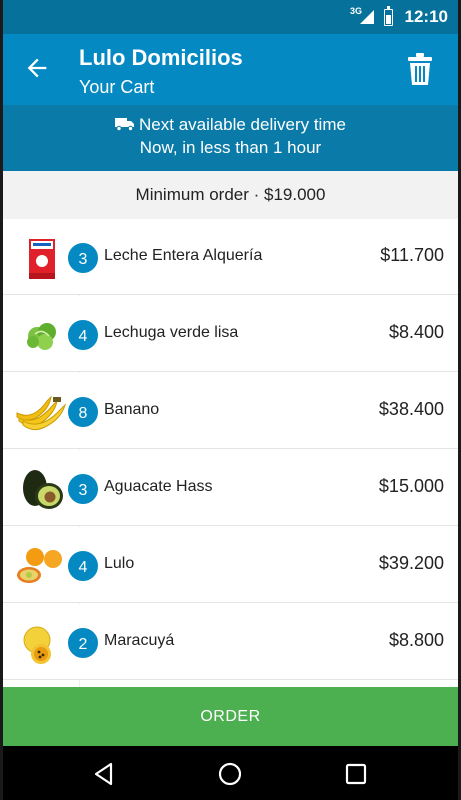 Image resolution: width=461 pixels, height=800 pixels. I want to click on item-price: $8.800, so click(416, 640).